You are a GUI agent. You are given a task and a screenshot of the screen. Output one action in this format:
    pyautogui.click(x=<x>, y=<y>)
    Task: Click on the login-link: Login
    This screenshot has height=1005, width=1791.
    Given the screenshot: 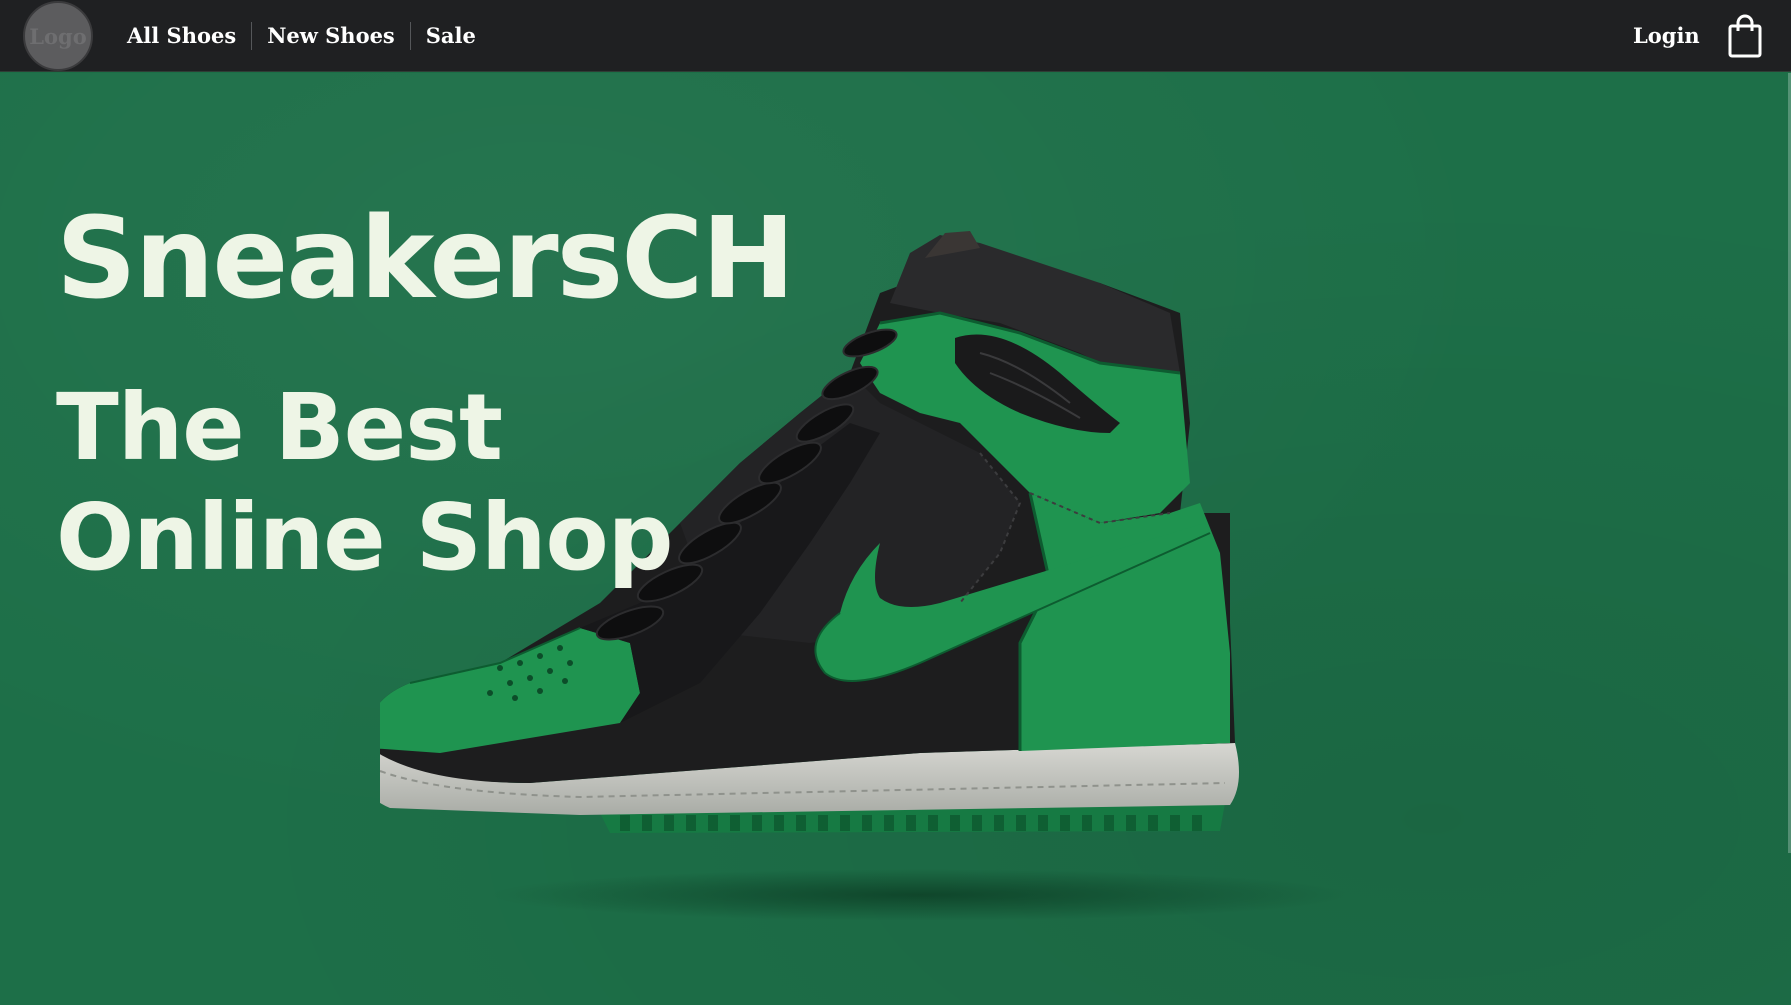 What is the action you would take?
    pyautogui.click(x=1666, y=36)
    